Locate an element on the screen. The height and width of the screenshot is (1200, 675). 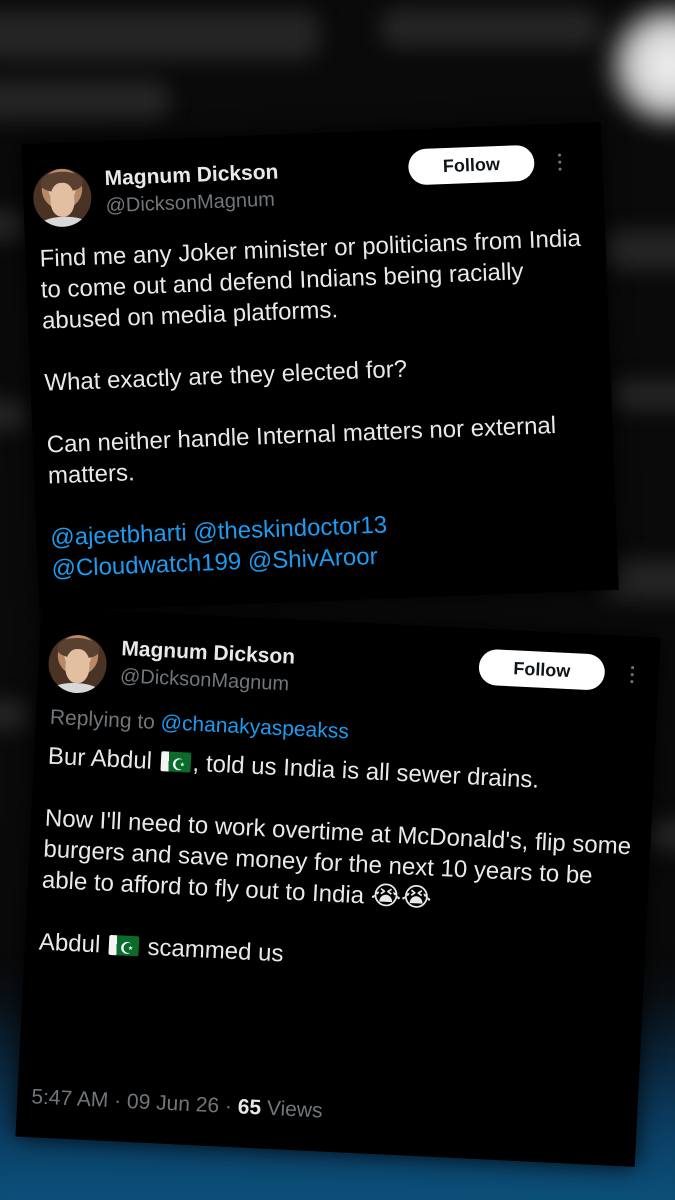
tweet-meta: 5:47 AM · 09 Jun 26 · 65 Views is located at coordinates (177, 1104).